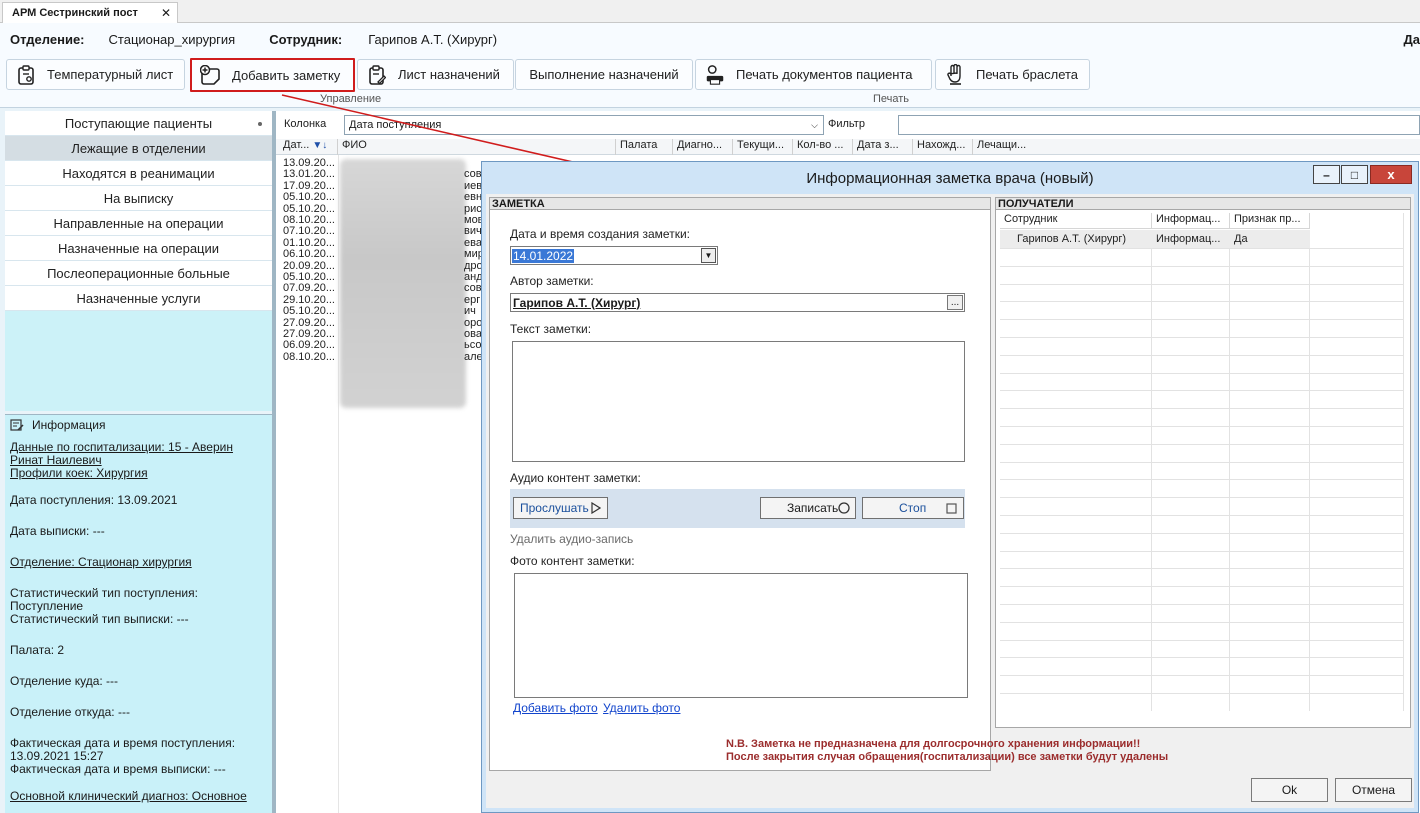 The width and height of the screenshot is (1420, 813). I want to click on author-value: Гарипов А.Т. (Хирург), so click(577, 302).